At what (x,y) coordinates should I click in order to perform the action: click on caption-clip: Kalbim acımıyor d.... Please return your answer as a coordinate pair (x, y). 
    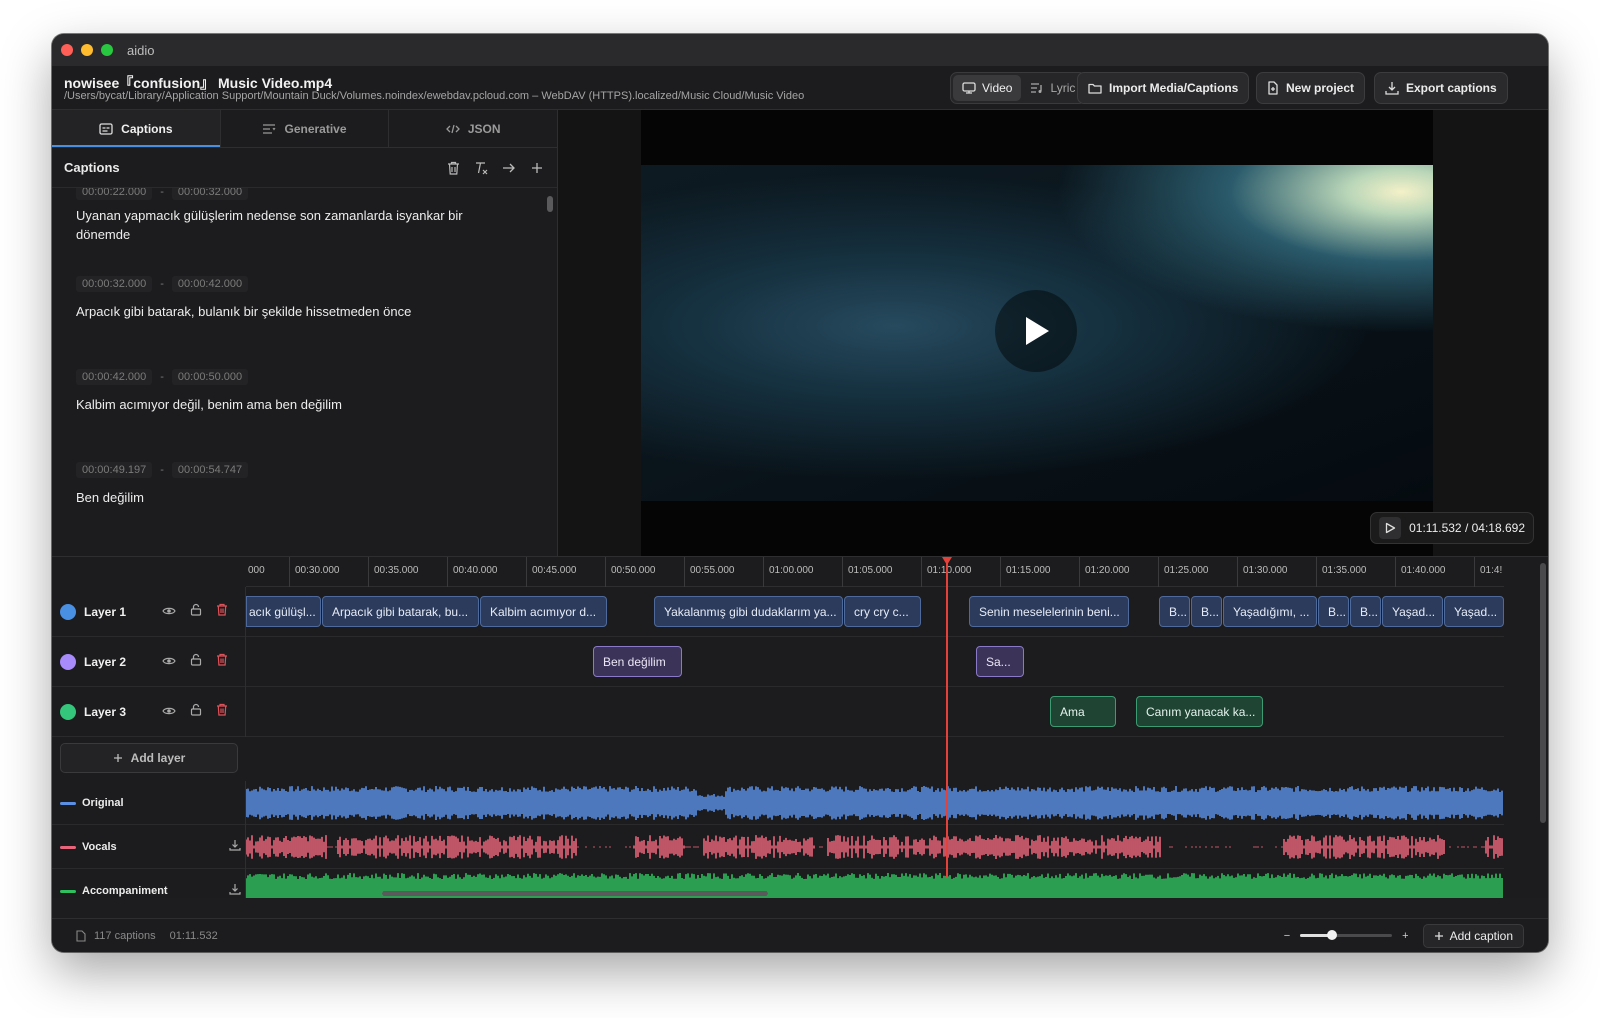
    Looking at the image, I should click on (543, 611).